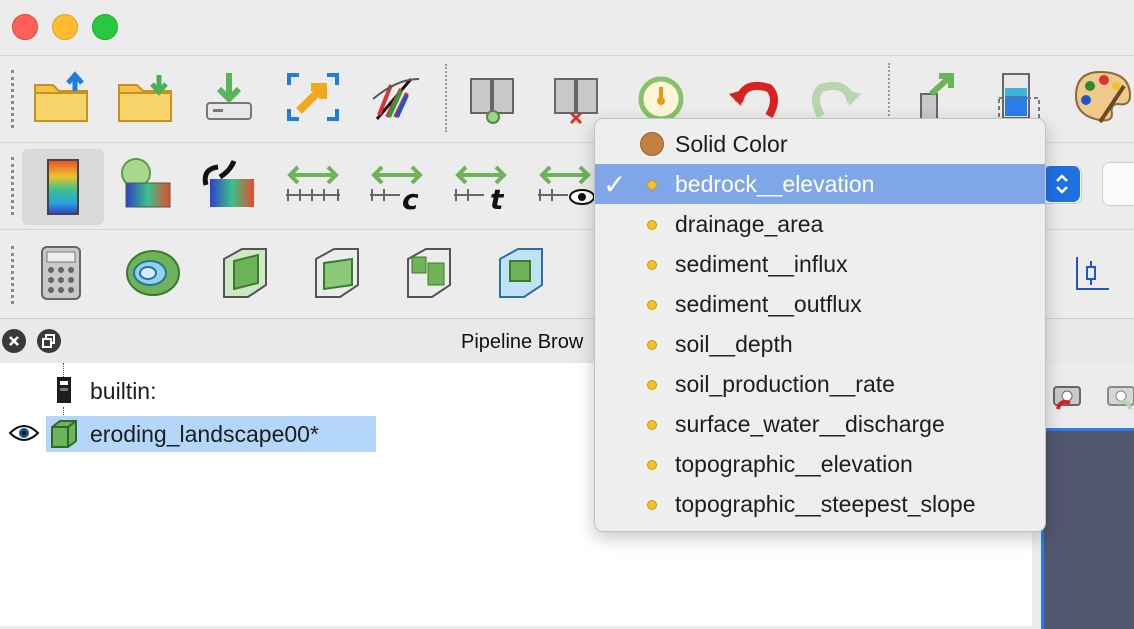 The width and height of the screenshot is (1134, 629). What do you see at coordinates (497, 198) in the screenshot?
I see `svg-text: t` at bounding box center [497, 198].